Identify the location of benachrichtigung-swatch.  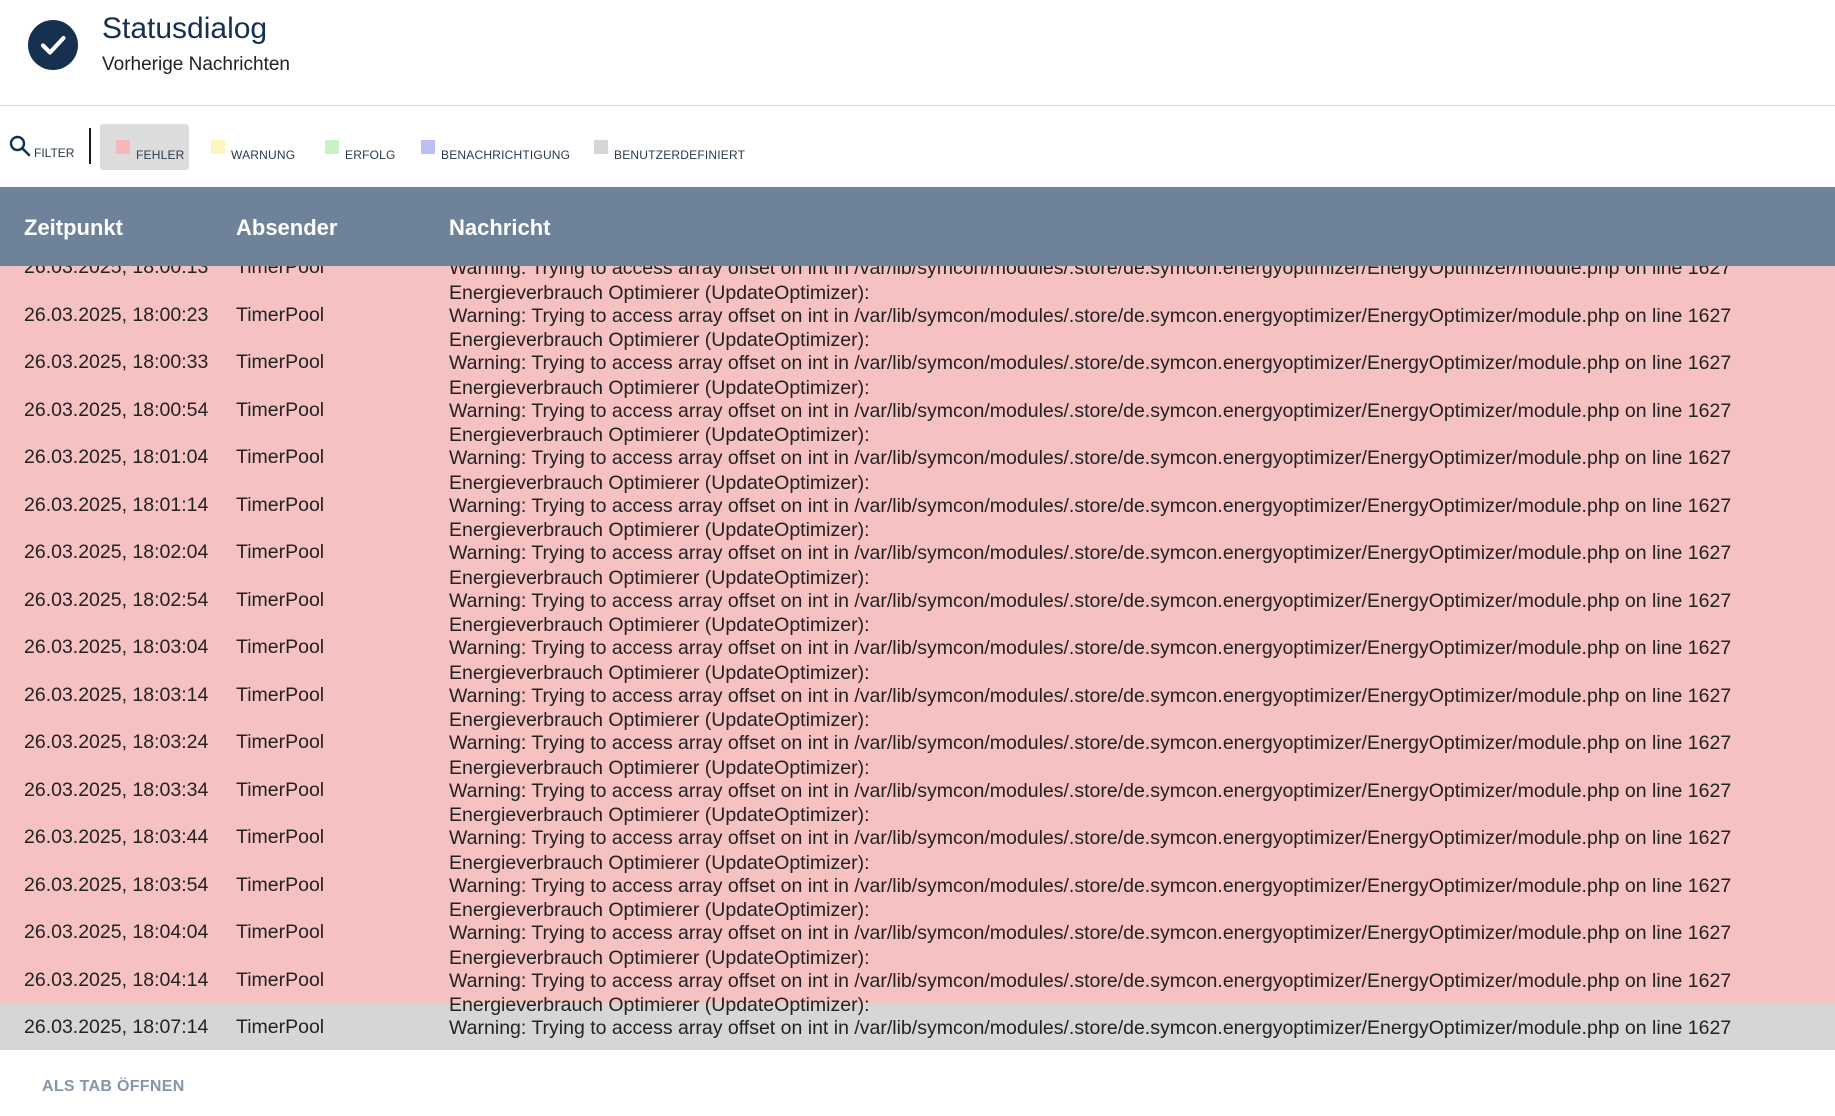
(428, 147).